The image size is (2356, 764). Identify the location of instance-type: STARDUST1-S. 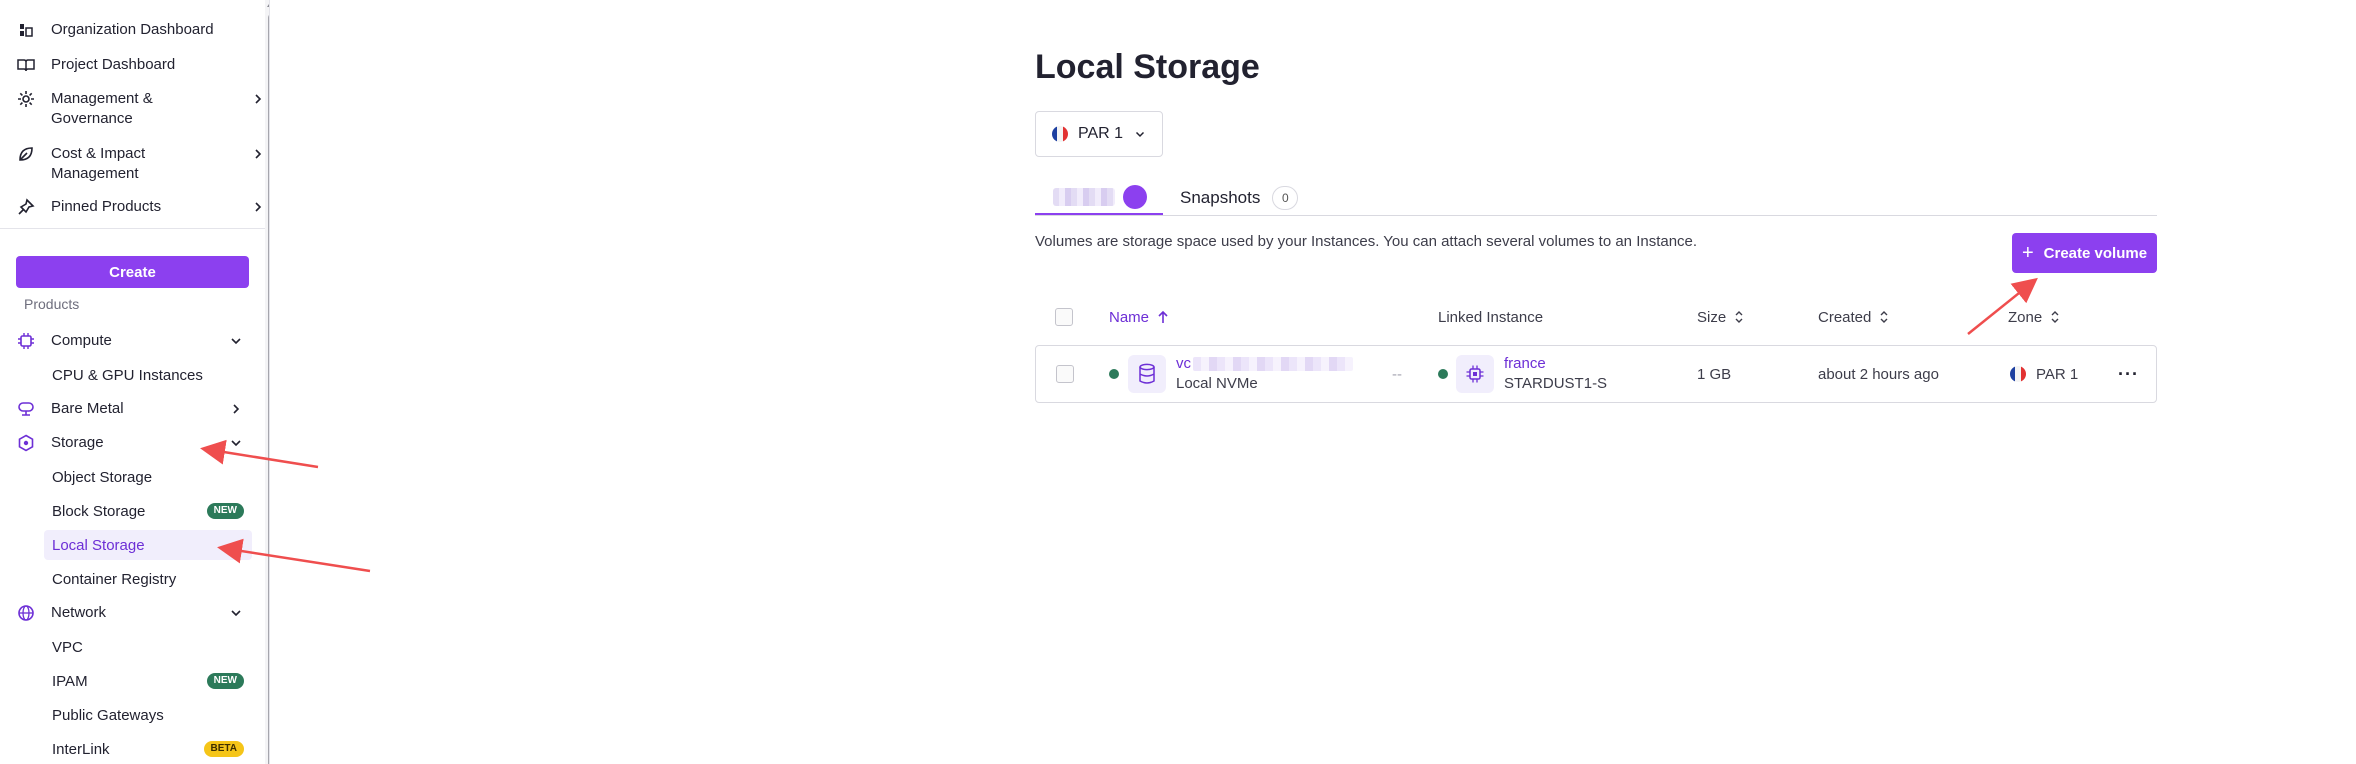
(1556, 383).